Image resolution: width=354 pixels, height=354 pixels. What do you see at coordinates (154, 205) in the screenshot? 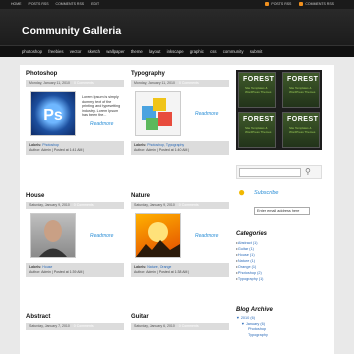
I see `post-date: Saturday, January 9, 2010` at bounding box center [154, 205].